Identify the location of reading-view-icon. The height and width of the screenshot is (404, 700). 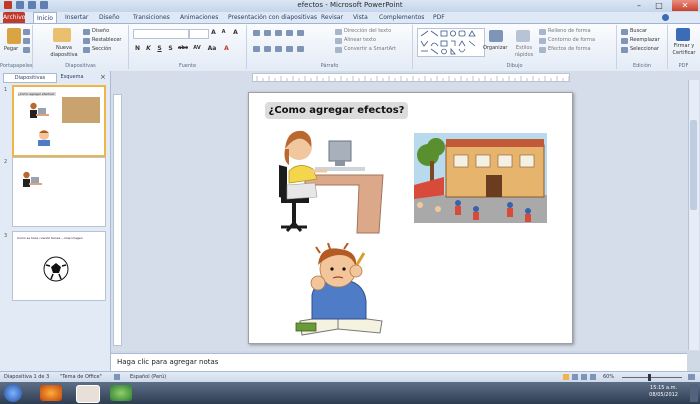
(584, 377).